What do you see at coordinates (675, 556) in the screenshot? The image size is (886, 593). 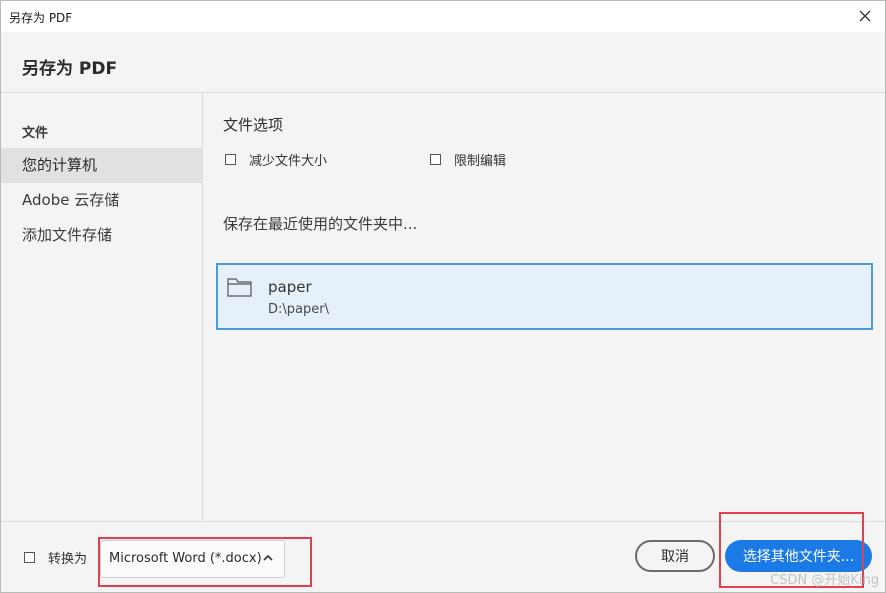 I see `cancel-button: 取消` at bounding box center [675, 556].